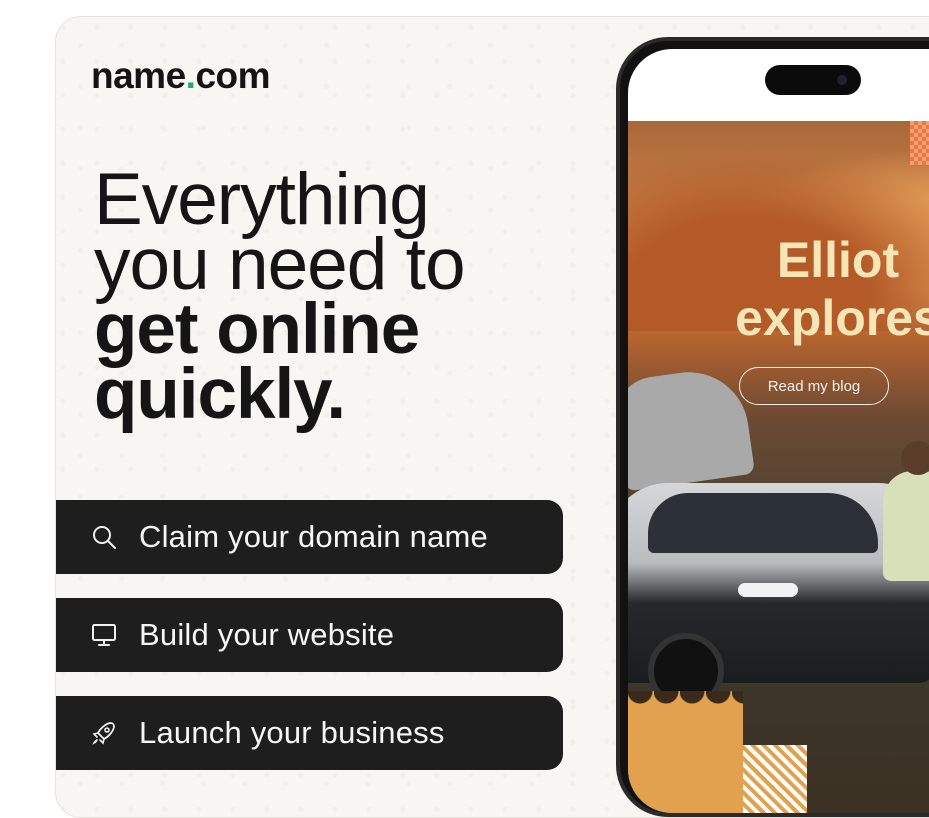 This screenshot has height=818, width=929. Describe the element at coordinates (104, 537) in the screenshot. I see `search-icon` at that location.